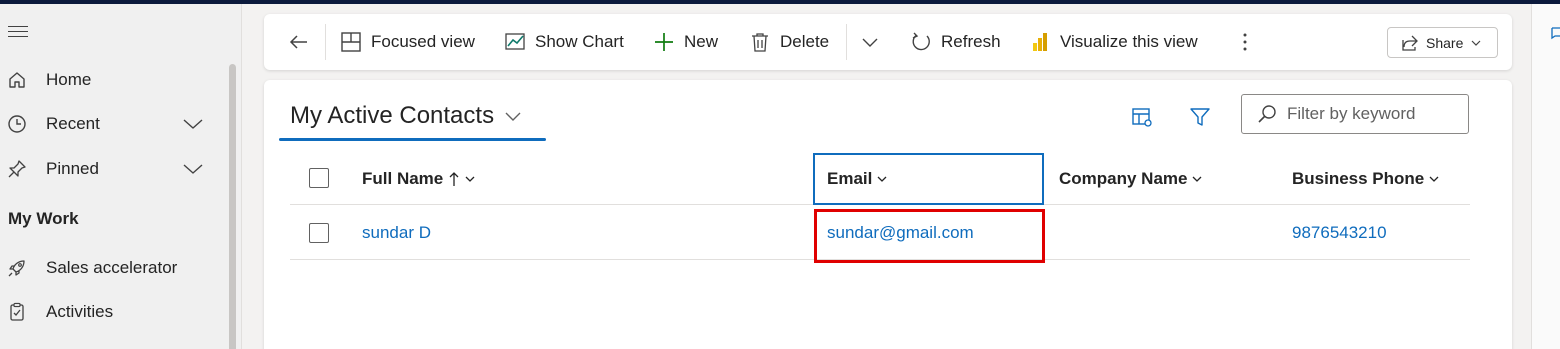 The height and width of the screenshot is (349, 1560). I want to click on column-header-email: Email, so click(857, 178).